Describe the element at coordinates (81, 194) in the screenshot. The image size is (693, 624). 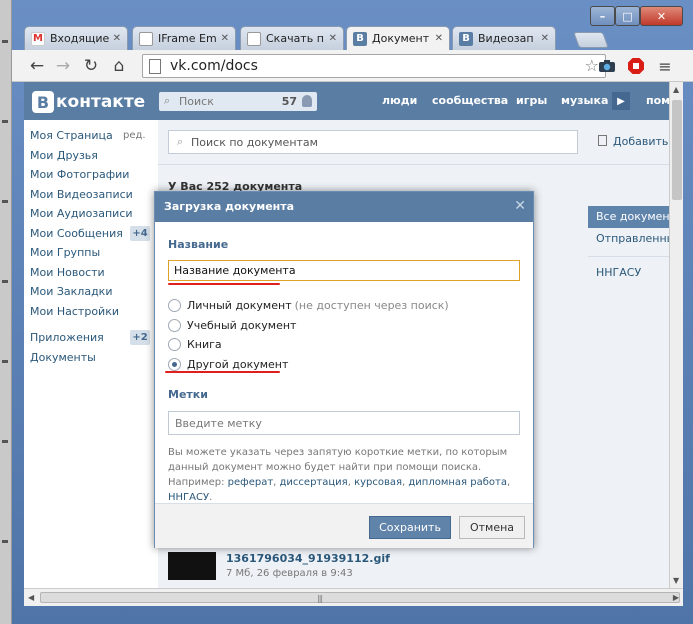
I see `sidebar-item-videos: Мои Видеозаписи` at that location.